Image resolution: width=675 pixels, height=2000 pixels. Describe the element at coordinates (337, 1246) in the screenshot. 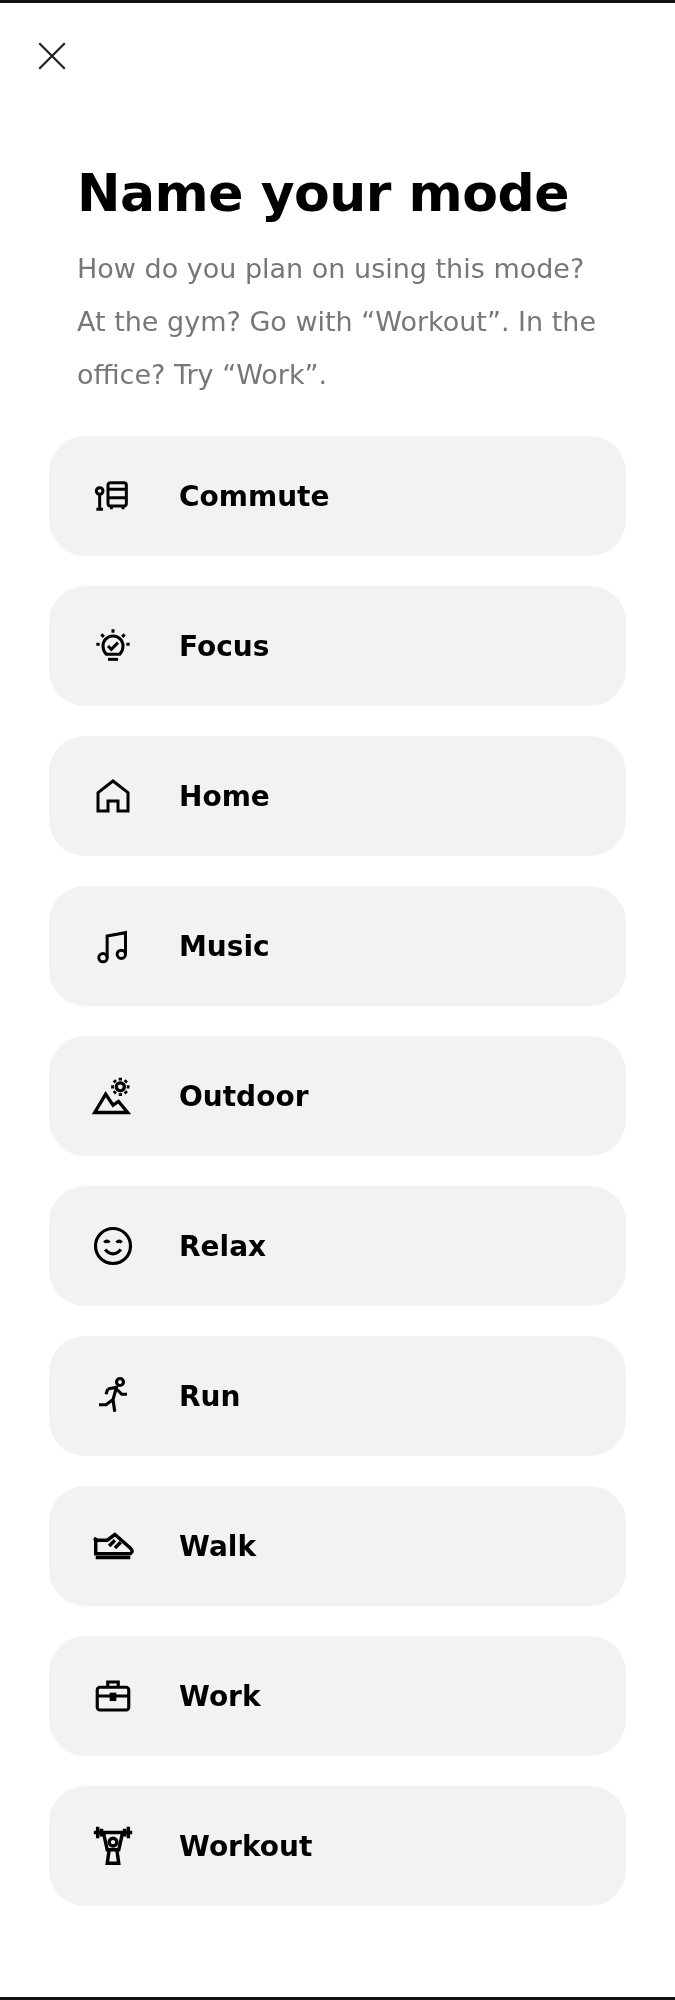

I see `mode-option: Relax` at that location.